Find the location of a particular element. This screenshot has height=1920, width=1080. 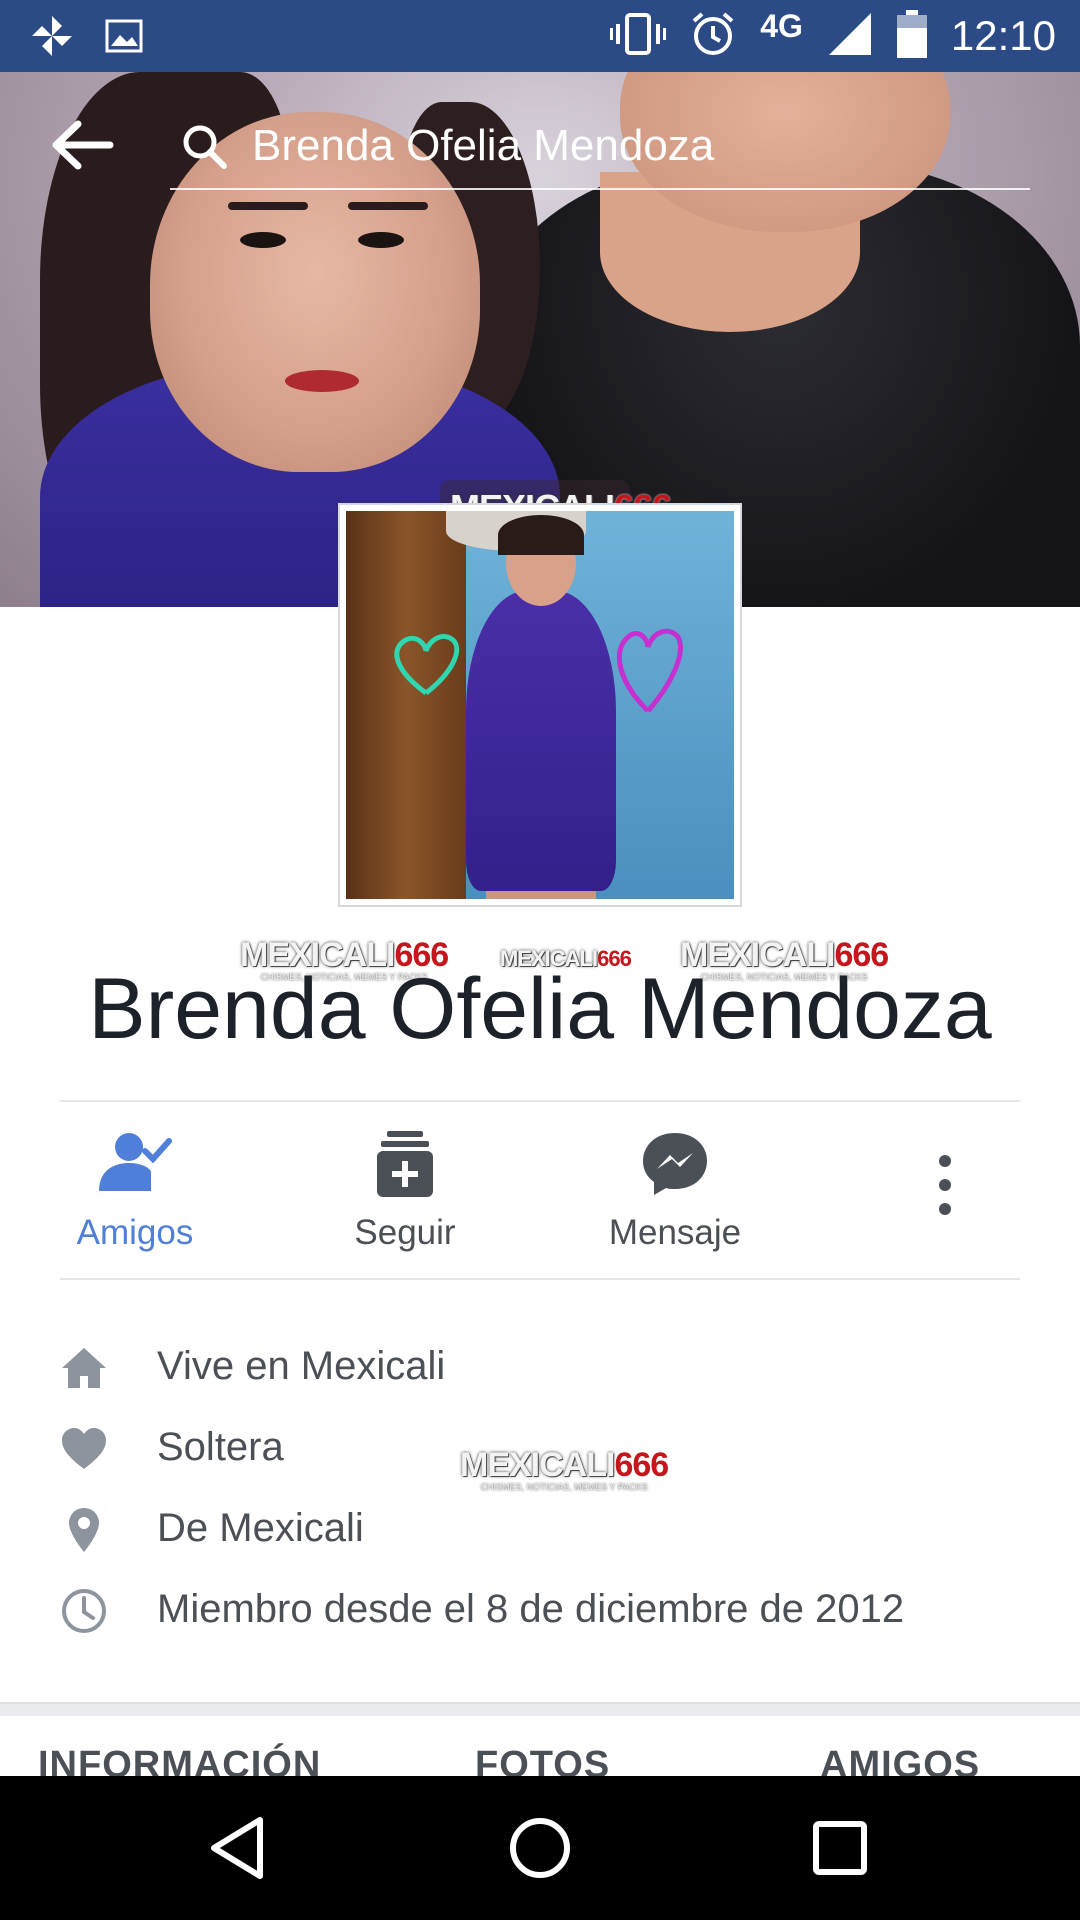

nav-back-icon is located at coordinates (240, 1848).